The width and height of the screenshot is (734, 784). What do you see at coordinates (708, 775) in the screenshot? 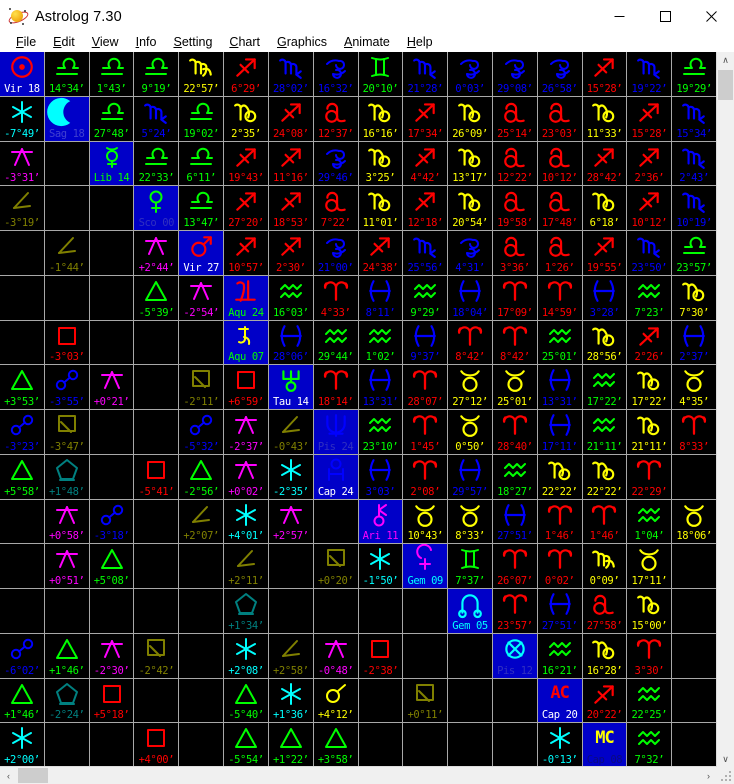
I see `scroll-right-arrow: ›` at bounding box center [708, 775].